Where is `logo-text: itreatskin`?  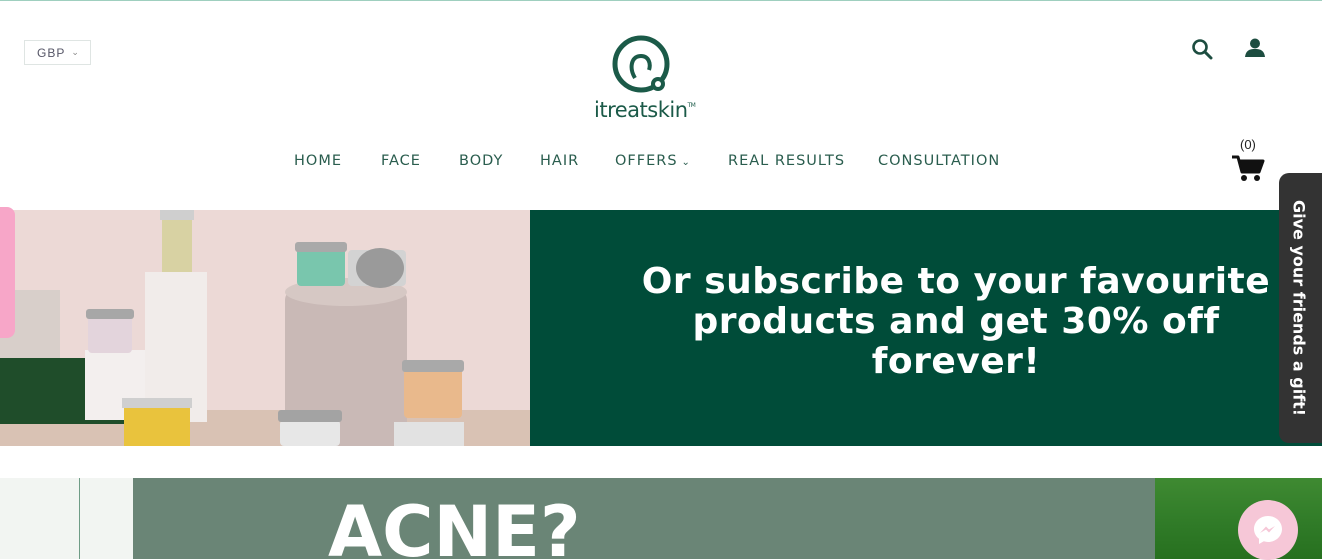 logo-text: itreatskin is located at coordinates (641, 110).